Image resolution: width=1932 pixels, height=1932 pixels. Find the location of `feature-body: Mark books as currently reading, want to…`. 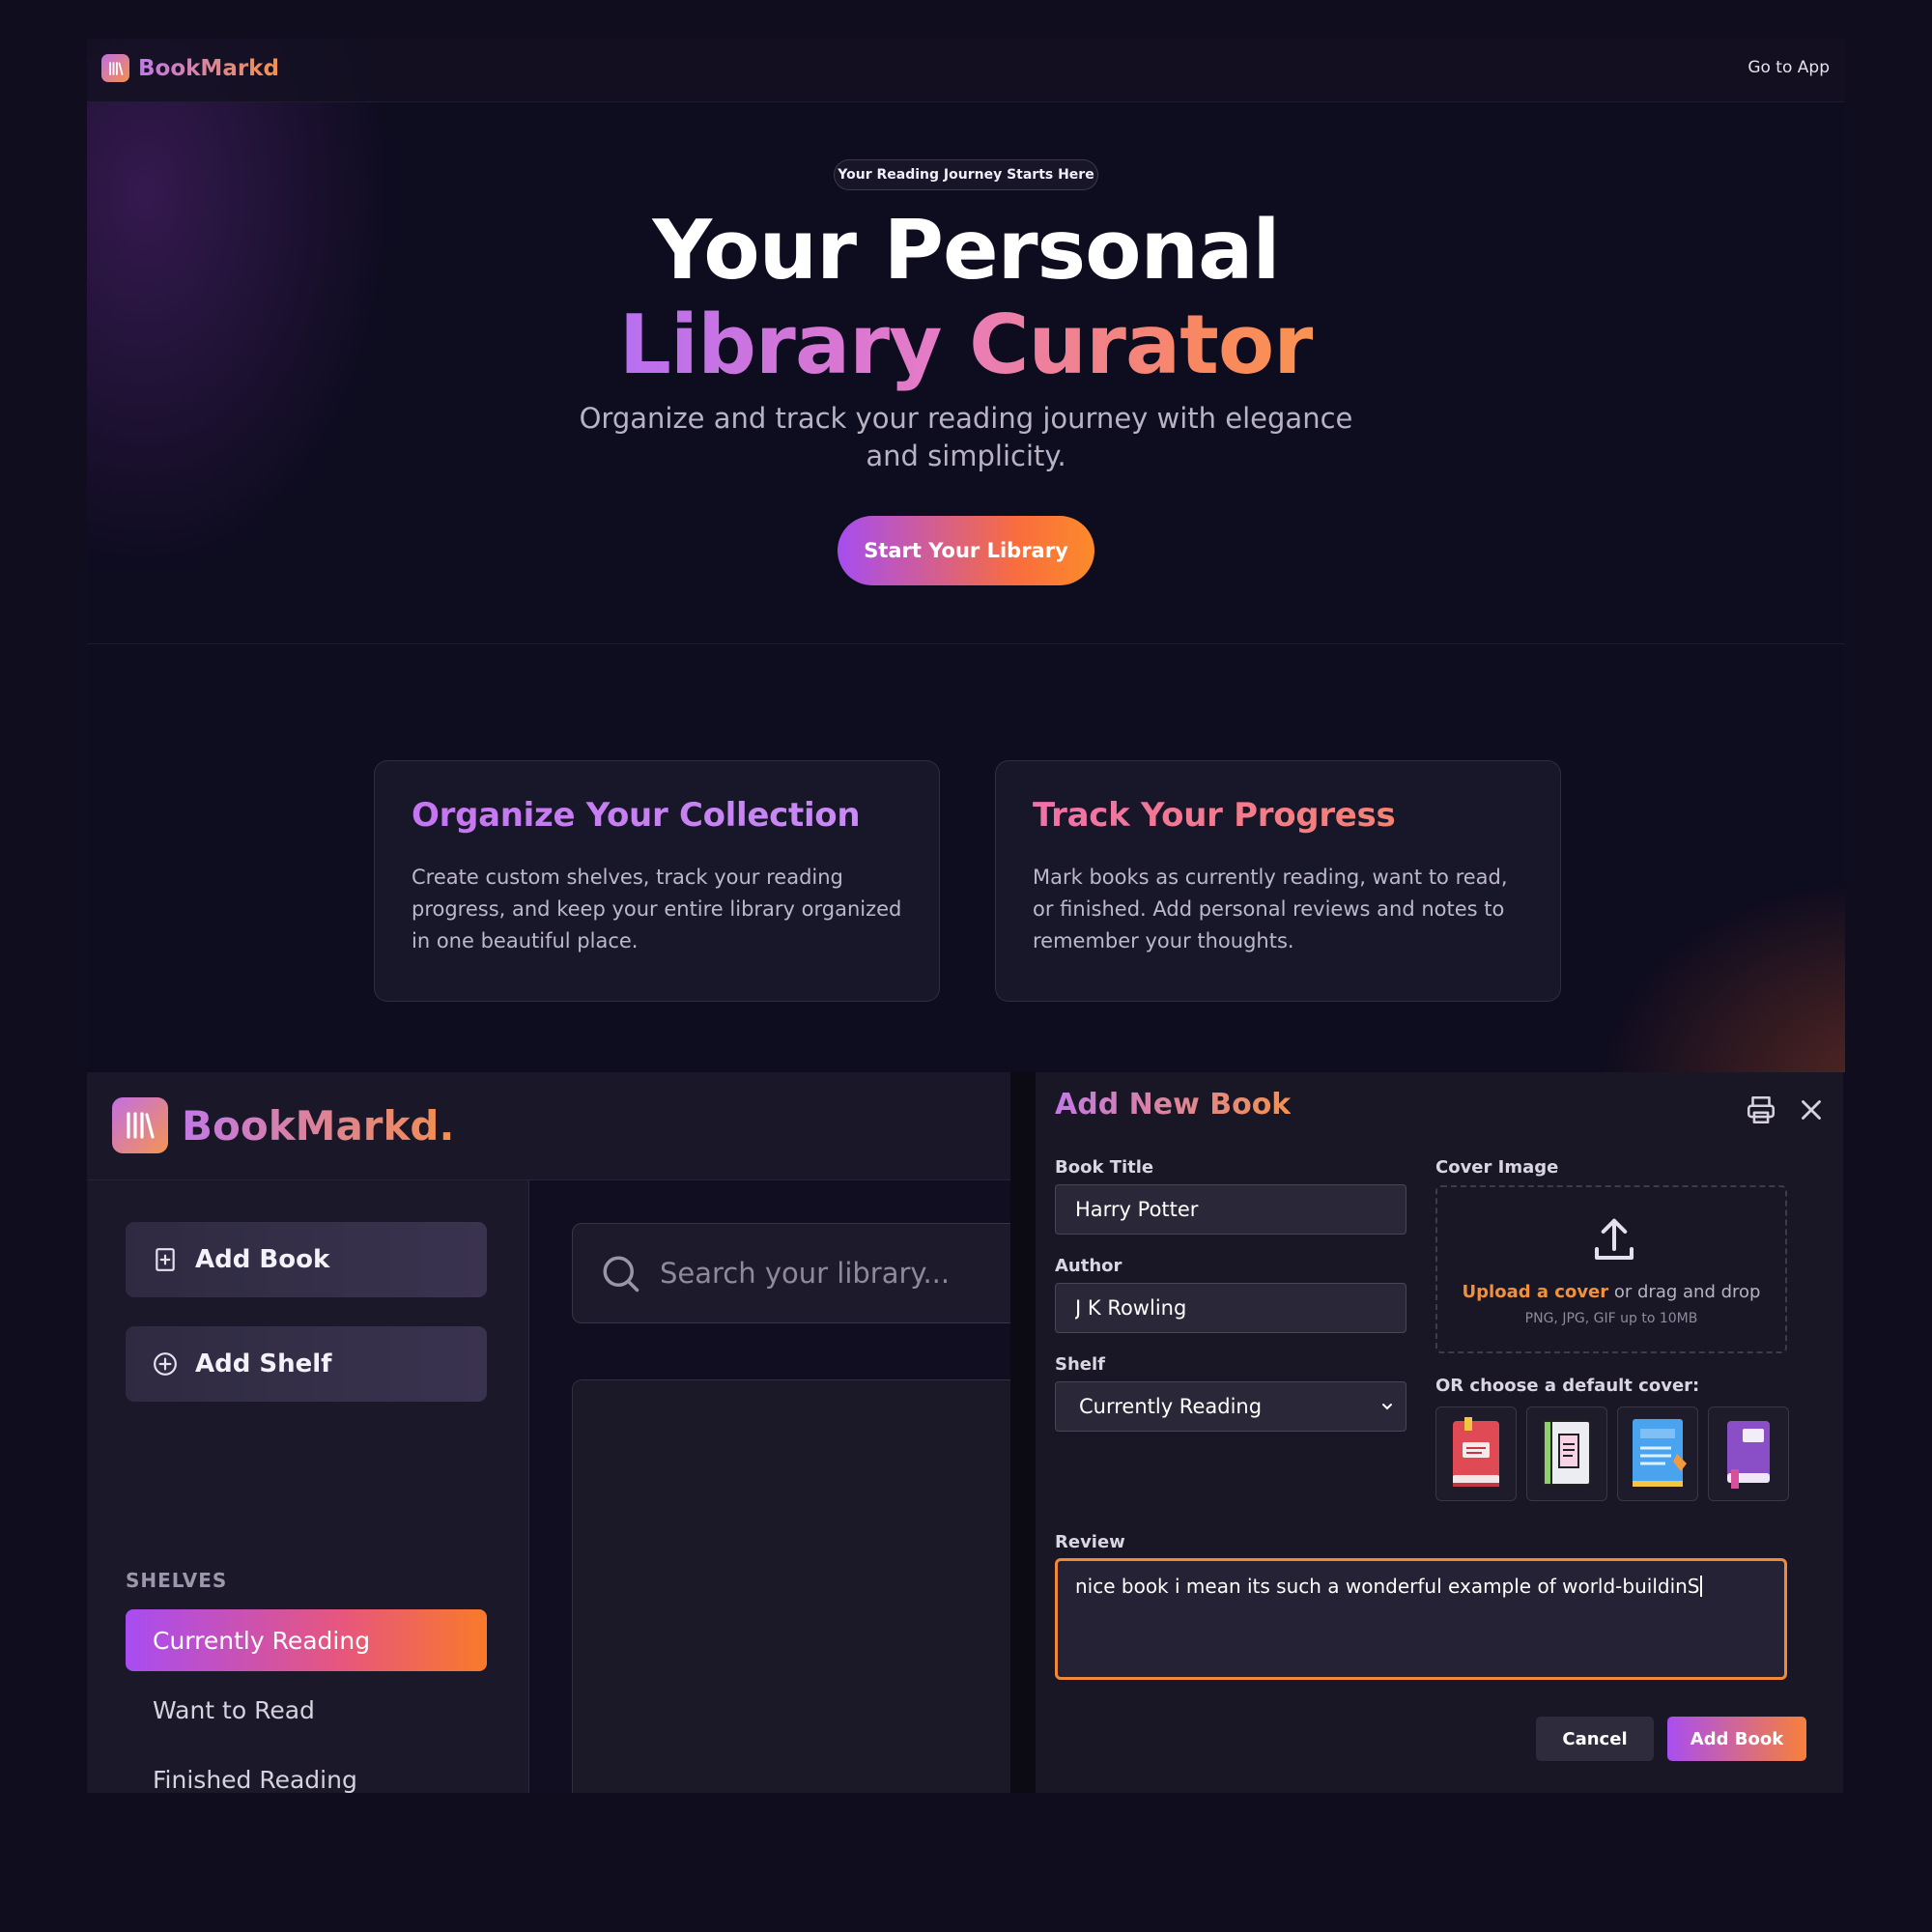

feature-body: Mark books as currently reading, want to… is located at coordinates (1270, 909).